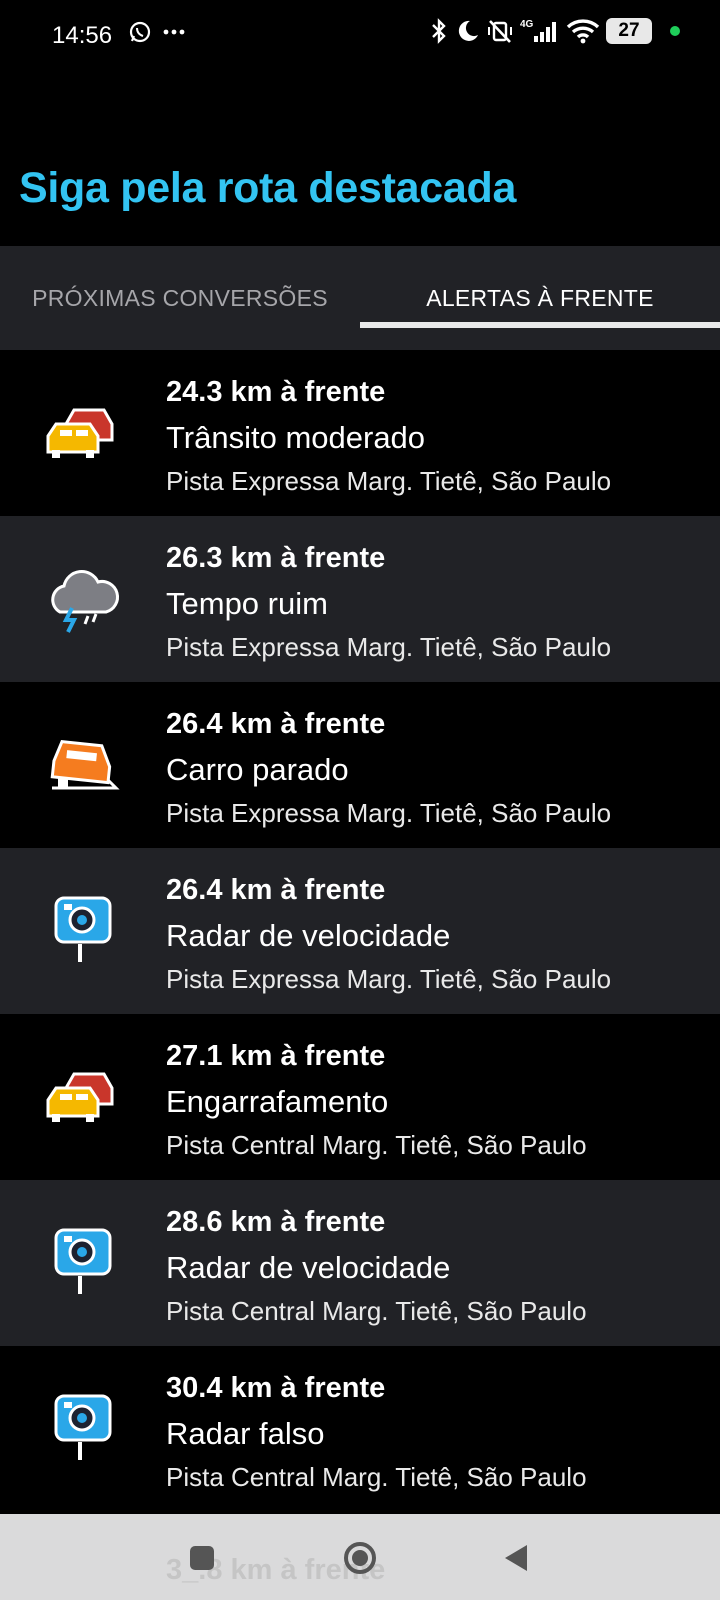  I want to click on bluetooth-icon, so click(439, 31).